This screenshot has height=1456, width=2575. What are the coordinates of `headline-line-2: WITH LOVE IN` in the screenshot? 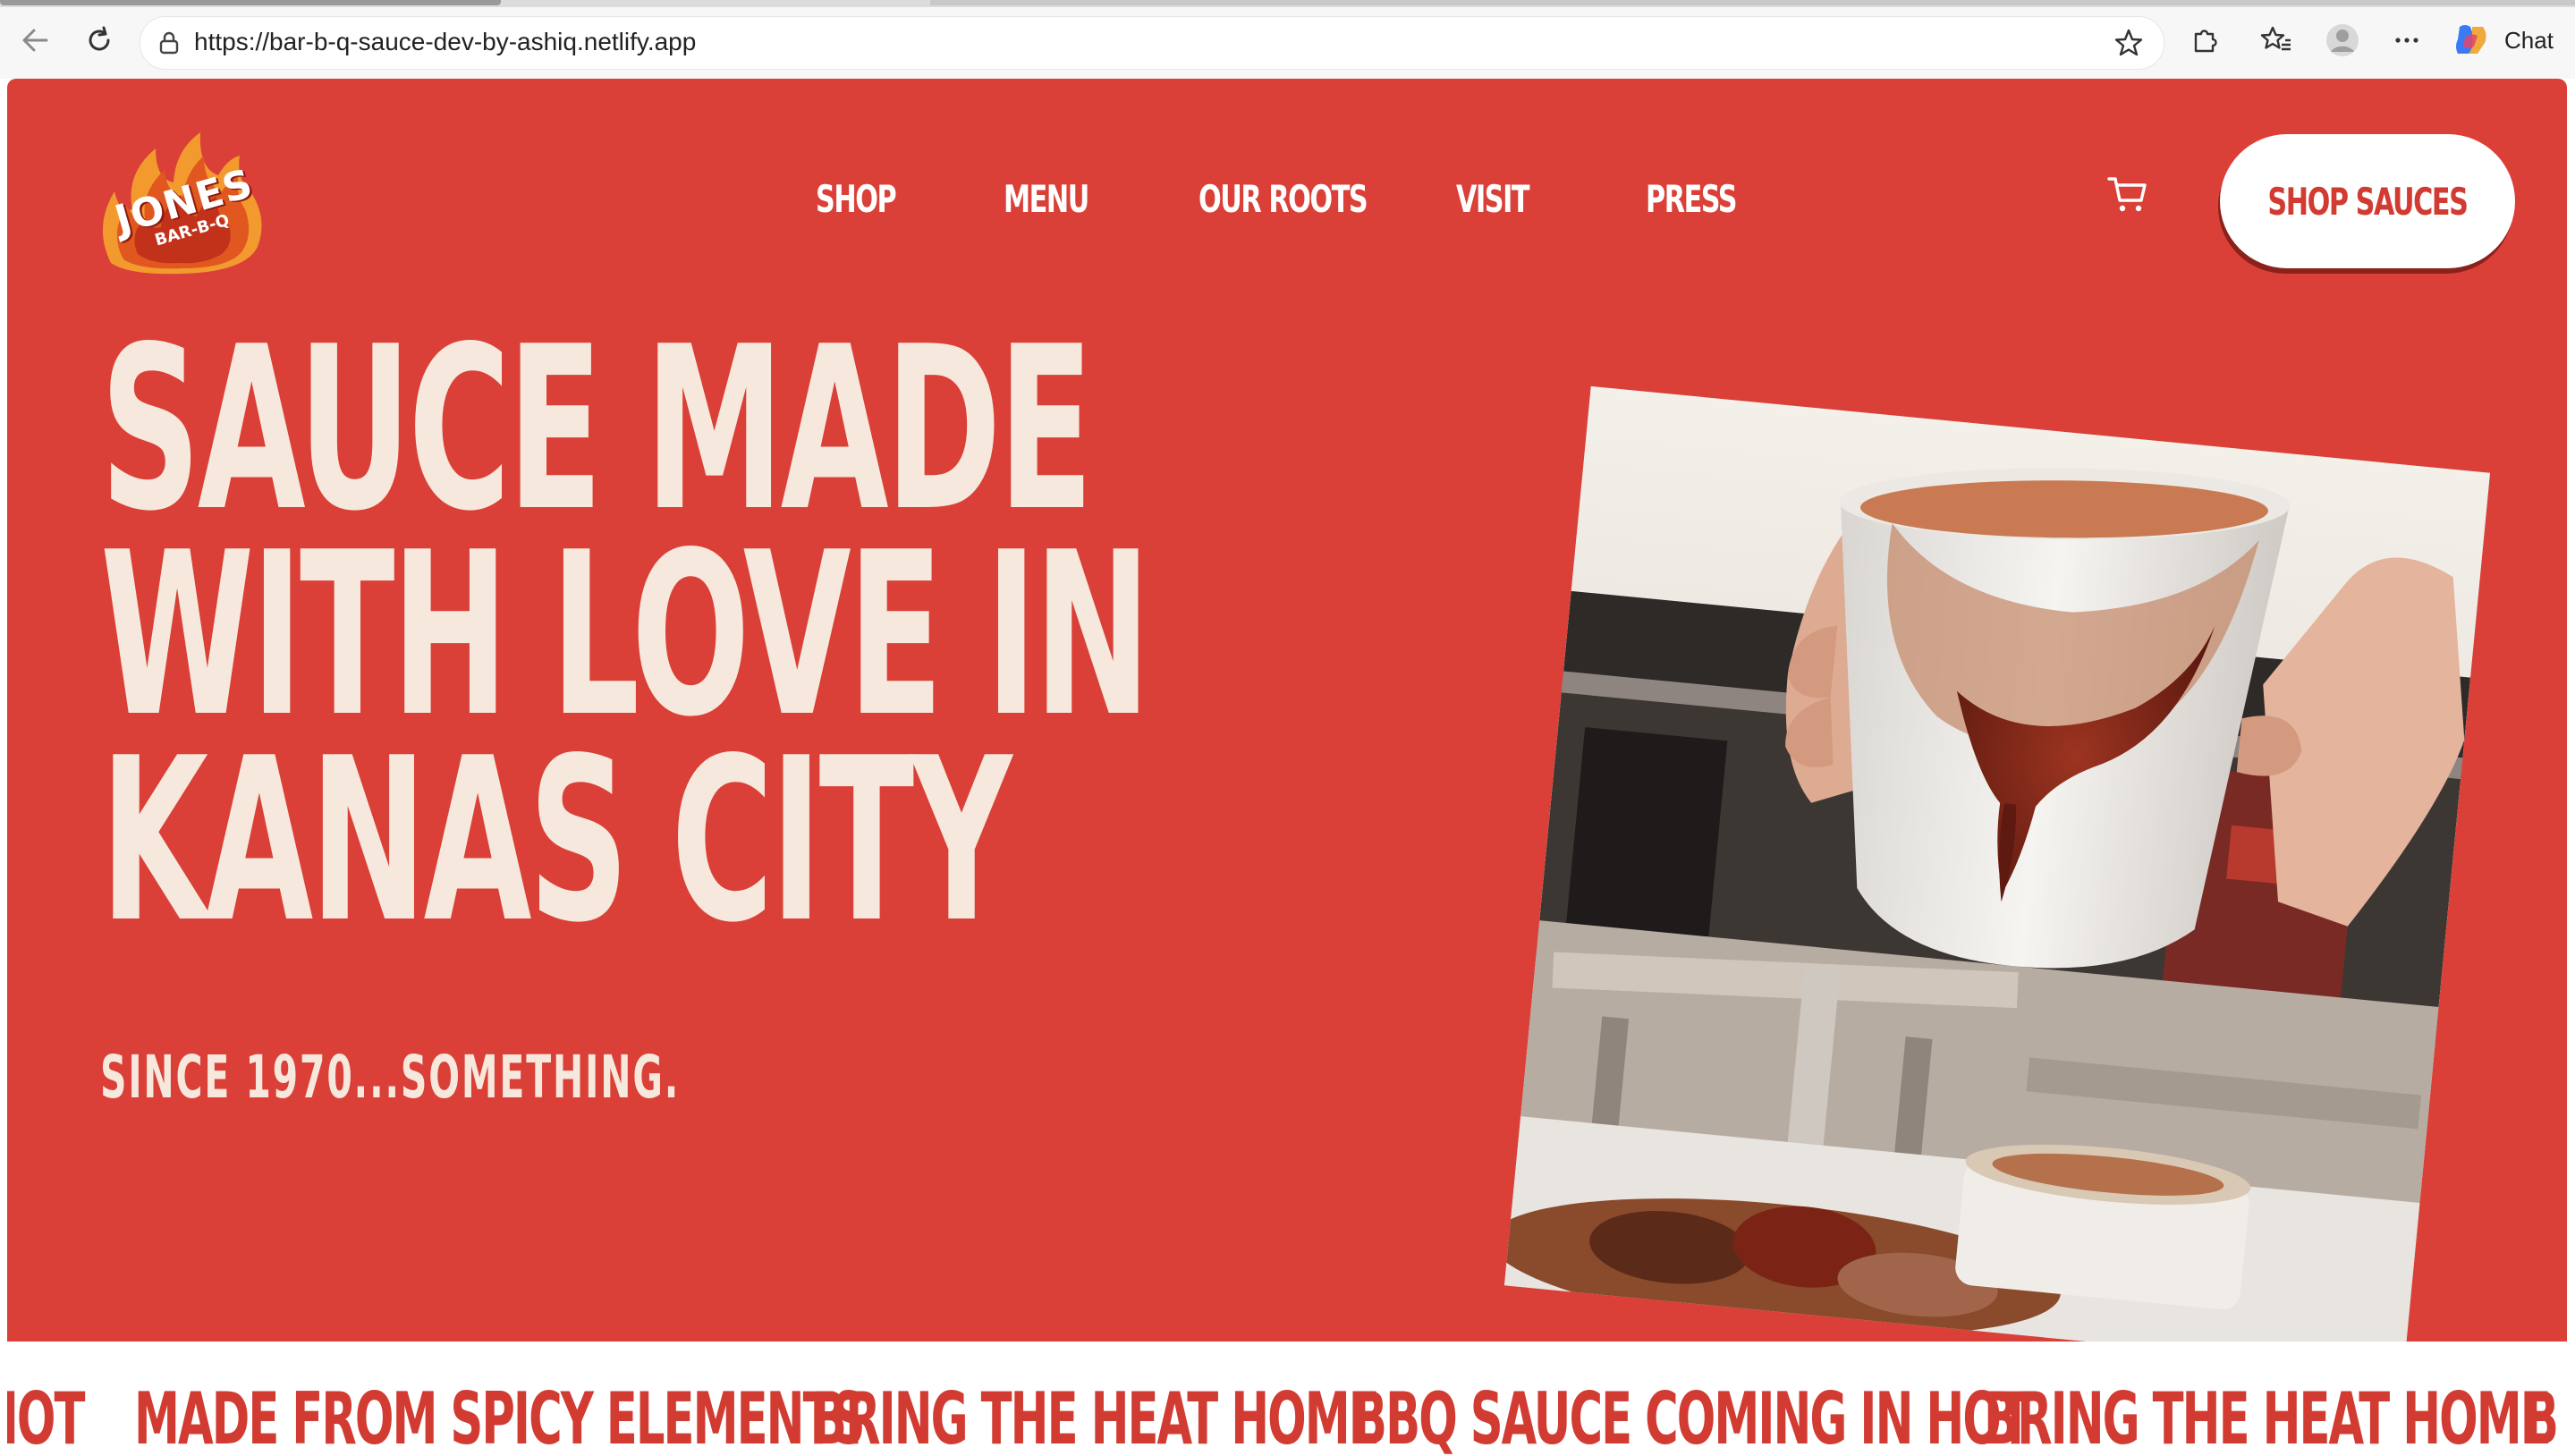 It's located at (625, 635).